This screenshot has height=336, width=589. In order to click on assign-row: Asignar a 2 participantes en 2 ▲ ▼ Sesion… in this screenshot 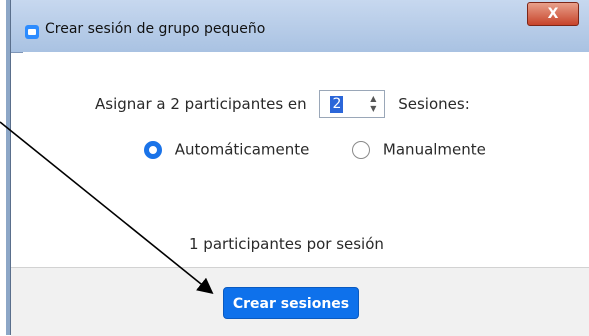, I will do `click(282, 104)`.